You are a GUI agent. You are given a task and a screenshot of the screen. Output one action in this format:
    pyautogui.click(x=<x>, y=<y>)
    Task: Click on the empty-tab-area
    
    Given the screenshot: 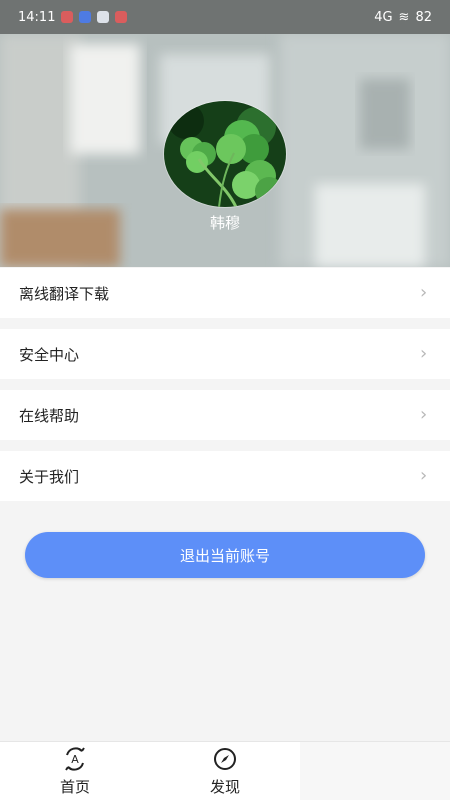 What is the action you would take?
    pyautogui.click(x=375, y=771)
    